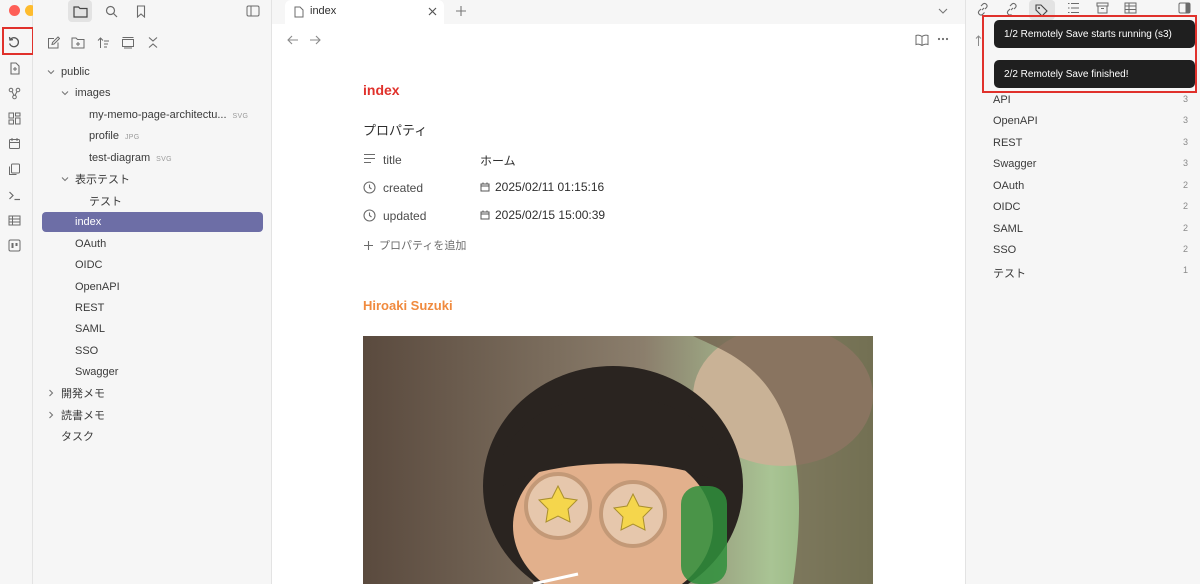  What do you see at coordinates (1007, 207) in the screenshot?
I see `tag-name: OIDC` at bounding box center [1007, 207].